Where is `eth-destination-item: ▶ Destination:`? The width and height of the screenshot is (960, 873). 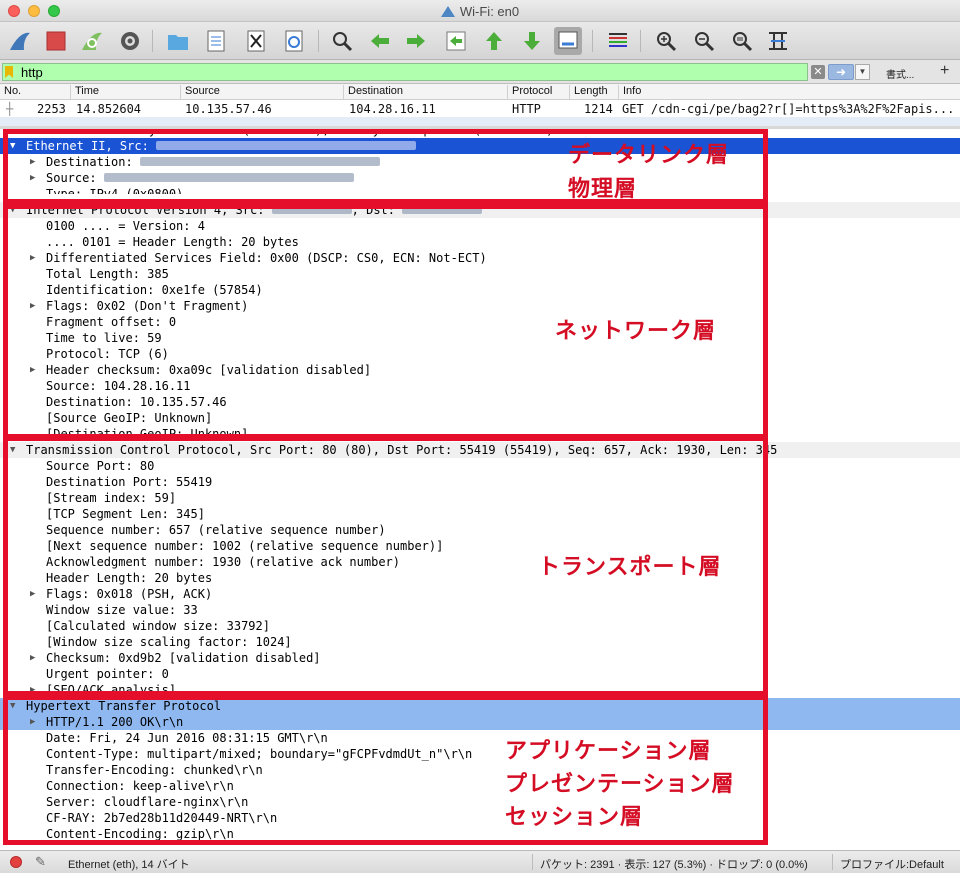 eth-destination-item: ▶ Destination: is located at coordinates (480, 162).